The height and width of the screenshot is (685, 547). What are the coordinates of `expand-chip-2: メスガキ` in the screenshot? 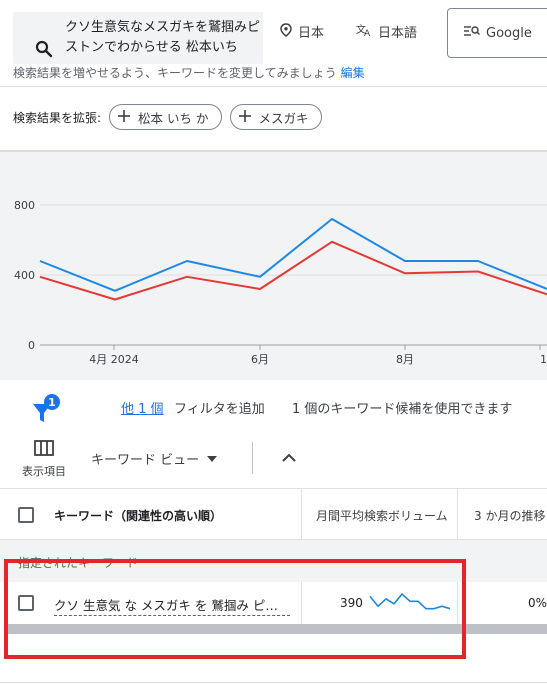 It's located at (275, 117).